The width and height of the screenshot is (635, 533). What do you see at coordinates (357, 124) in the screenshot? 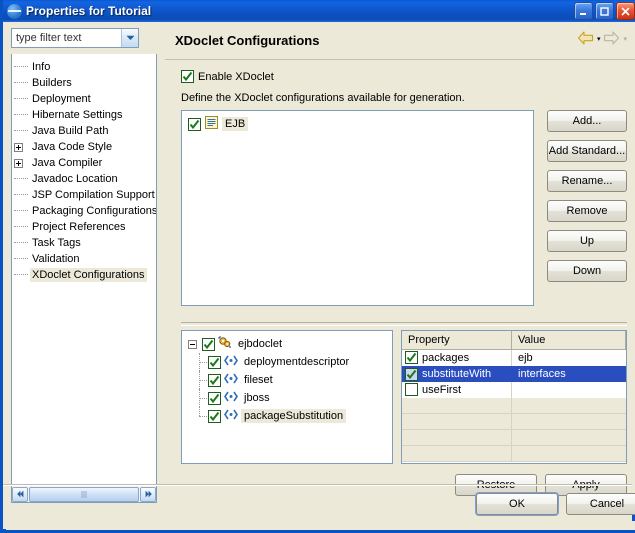
I see `list-item: EJB` at bounding box center [357, 124].